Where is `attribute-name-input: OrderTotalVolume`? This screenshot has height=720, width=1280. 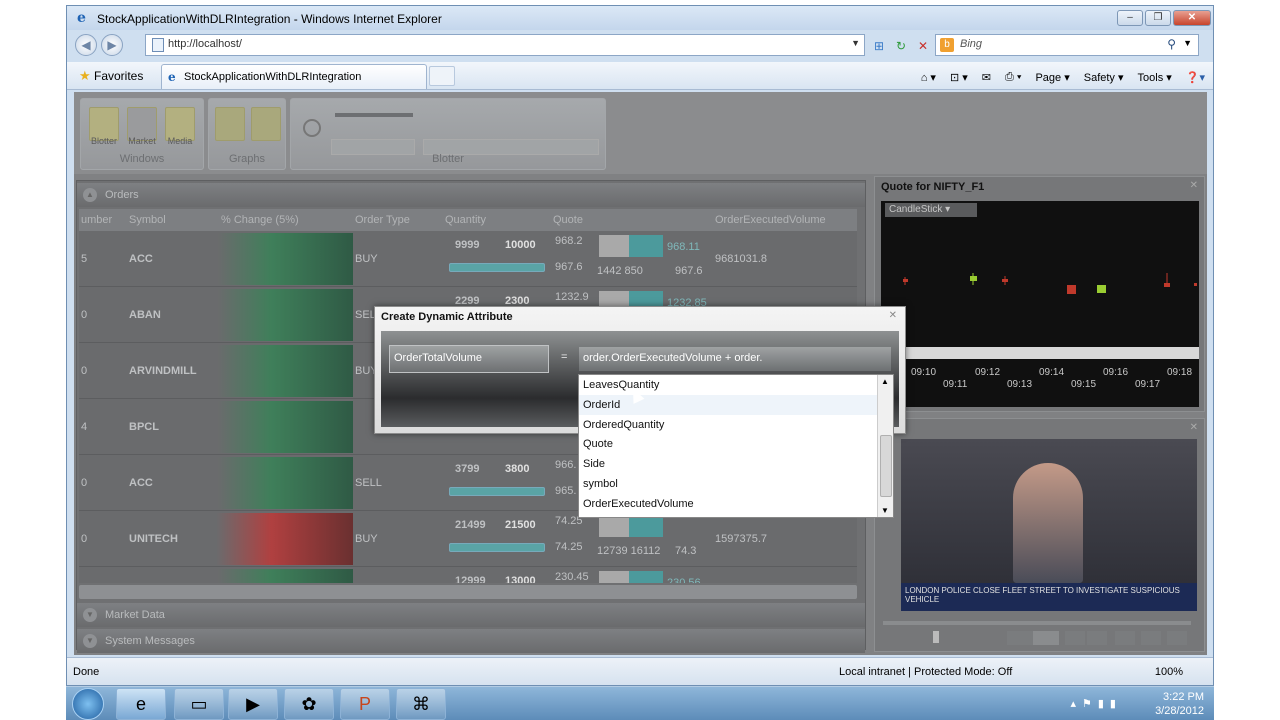 attribute-name-input: OrderTotalVolume is located at coordinates (469, 359).